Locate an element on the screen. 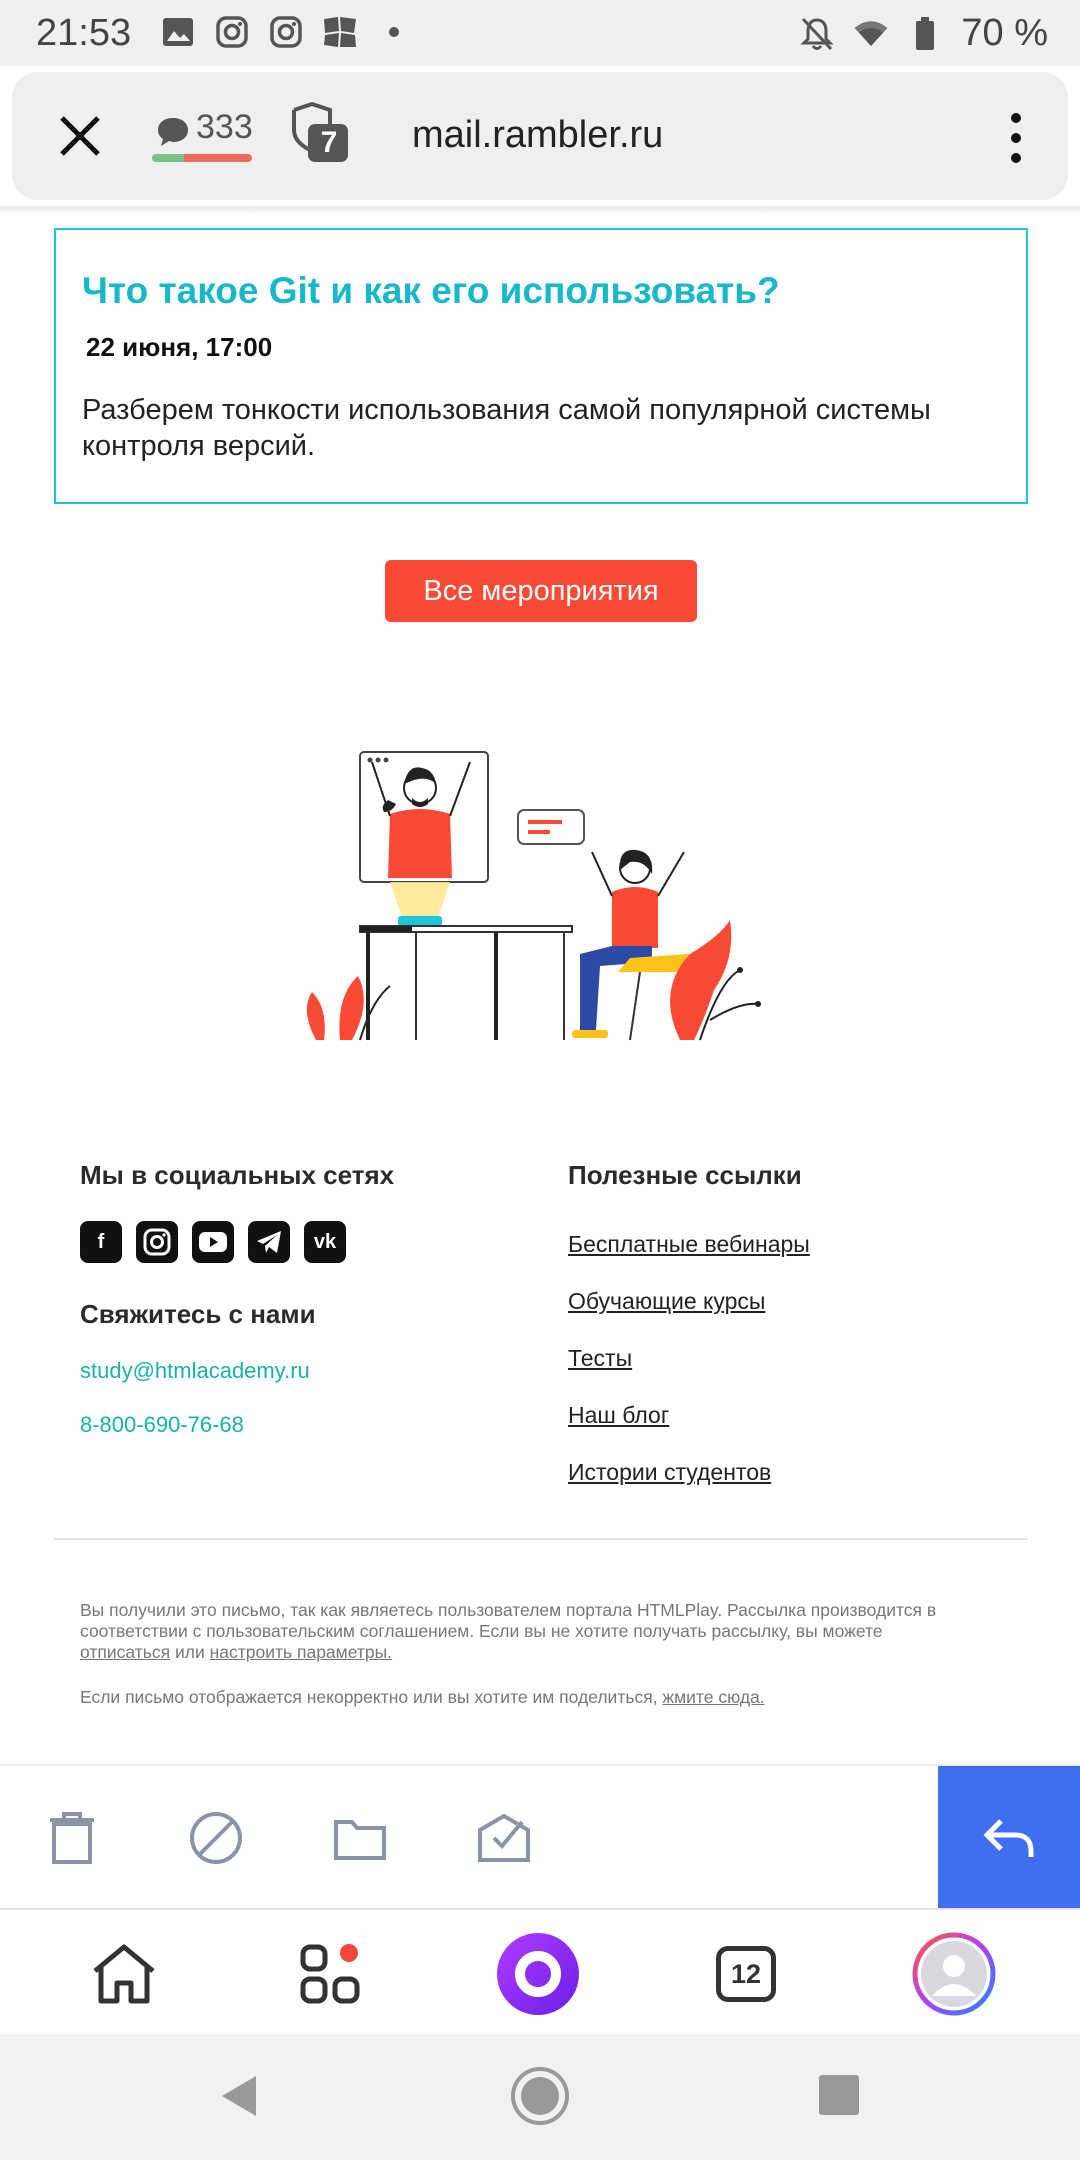  image-icon is located at coordinates (178, 32).